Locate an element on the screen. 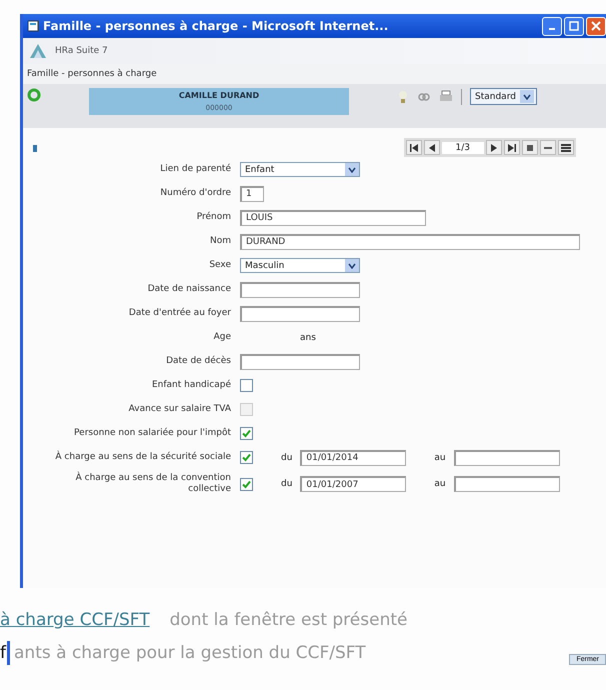 The width and height of the screenshot is (606, 690). field-label: Date de décès is located at coordinates (198, 361).